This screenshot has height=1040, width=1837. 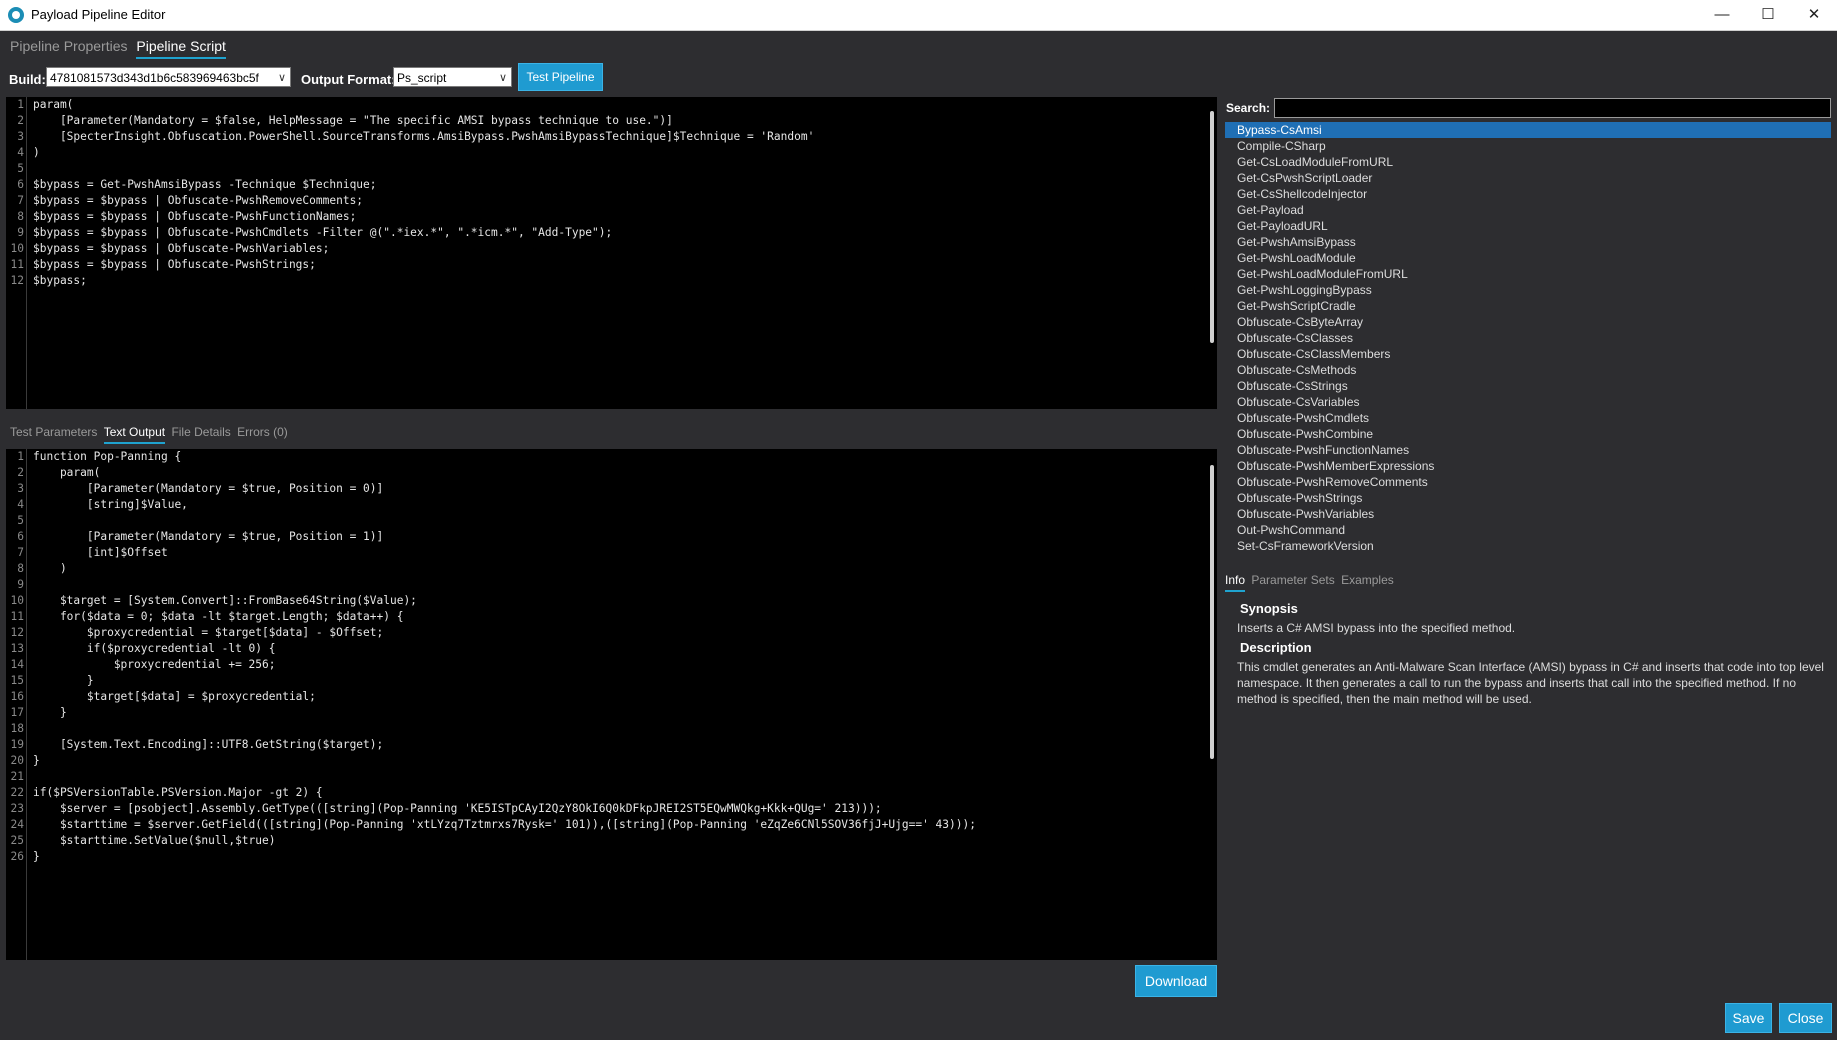 What do you see at coordinates (1722, 15) in the screenshot?
I see `minimize-button: —` at bounding box center [1722, 15].